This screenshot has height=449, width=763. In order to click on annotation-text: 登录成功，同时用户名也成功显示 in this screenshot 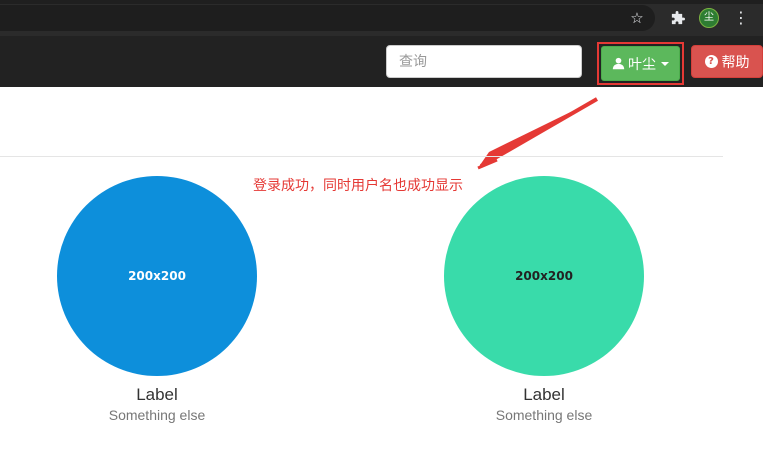, I will do `click(358, 186)`.